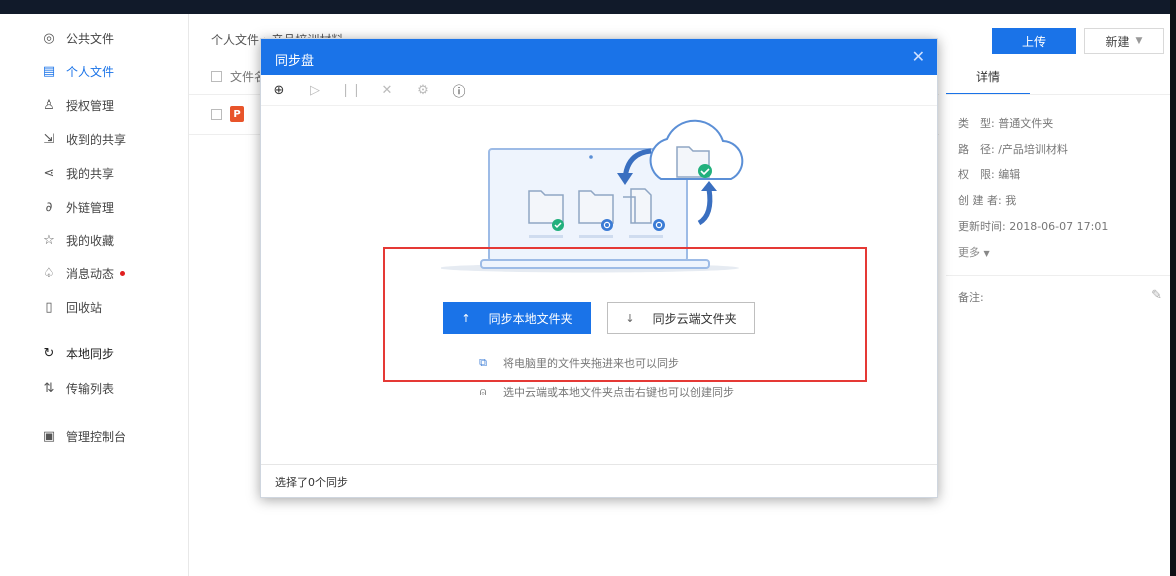  I want to click on info-type: 类 型: 普通文件夹, so click(1005, 123).